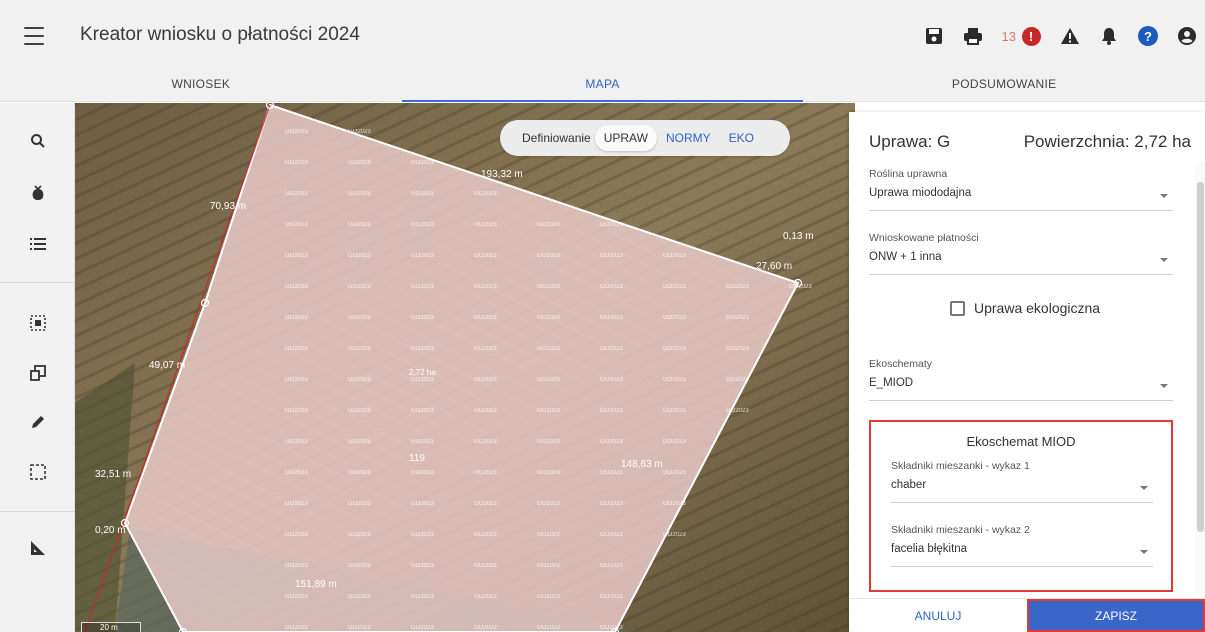 Image resolution: width=1205 pixels, height=632 pixels. Describe the element at coordinates (1021, 379) in the screenshot. I see `ecoschemes-select: Ekoschematy E_MIOD` at that location.